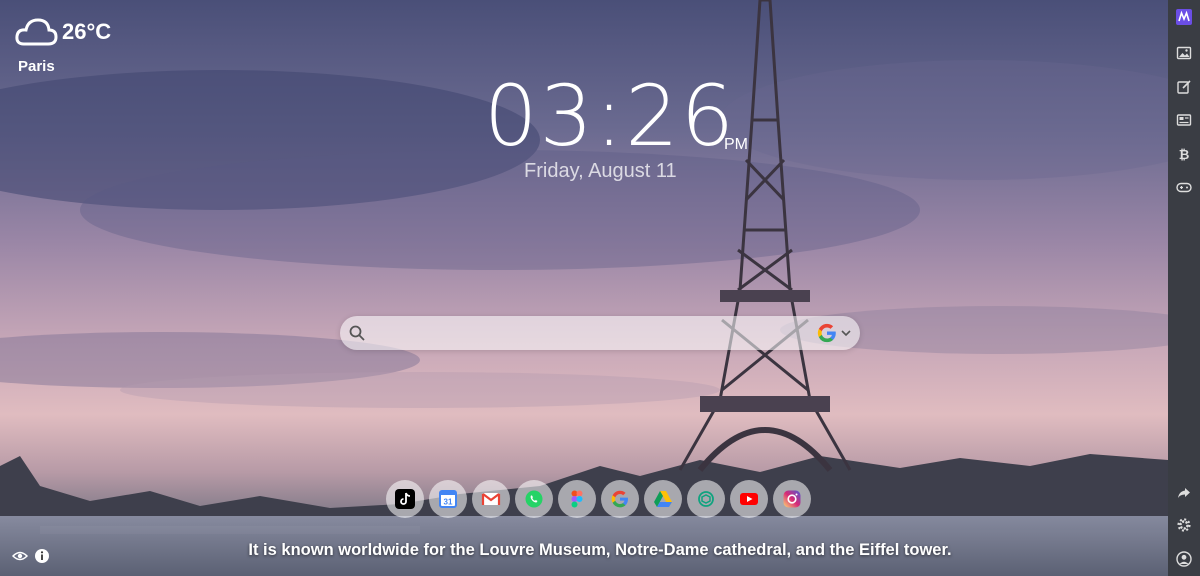  I want to click on clock-time: 03:26, so click(610, 116).